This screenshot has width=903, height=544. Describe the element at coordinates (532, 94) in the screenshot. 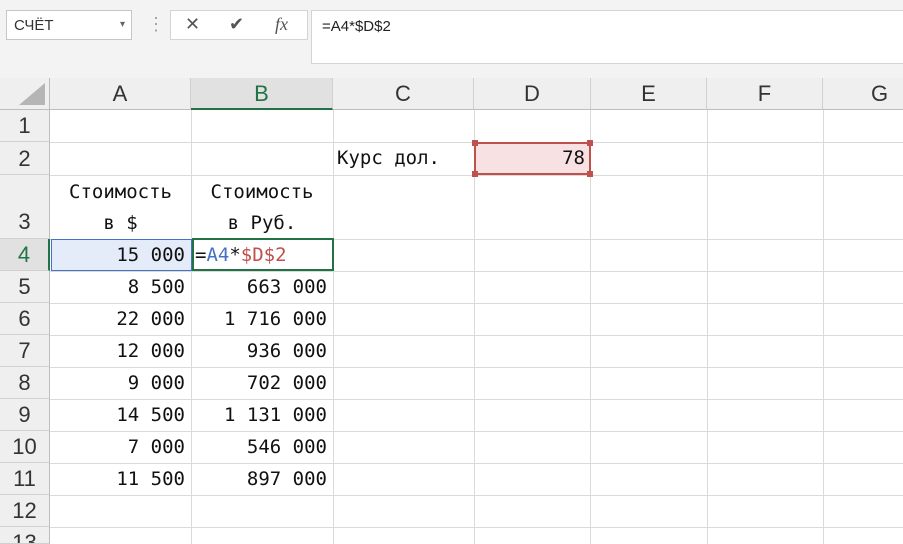

I see `col-header-d: D` at that location.